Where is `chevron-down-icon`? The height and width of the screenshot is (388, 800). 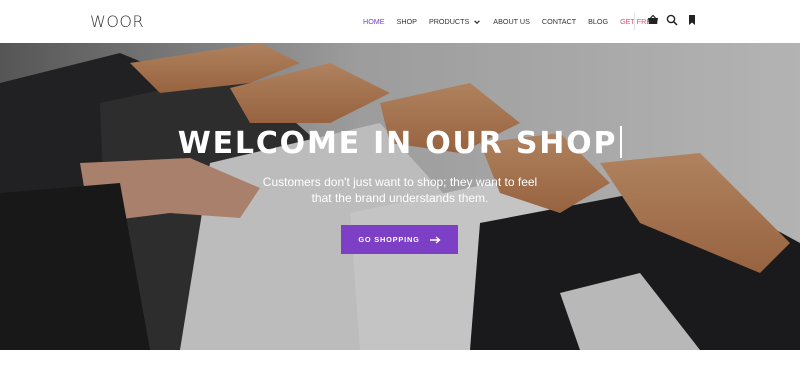 chevron-down-icon is located at coordinates (477, 21).